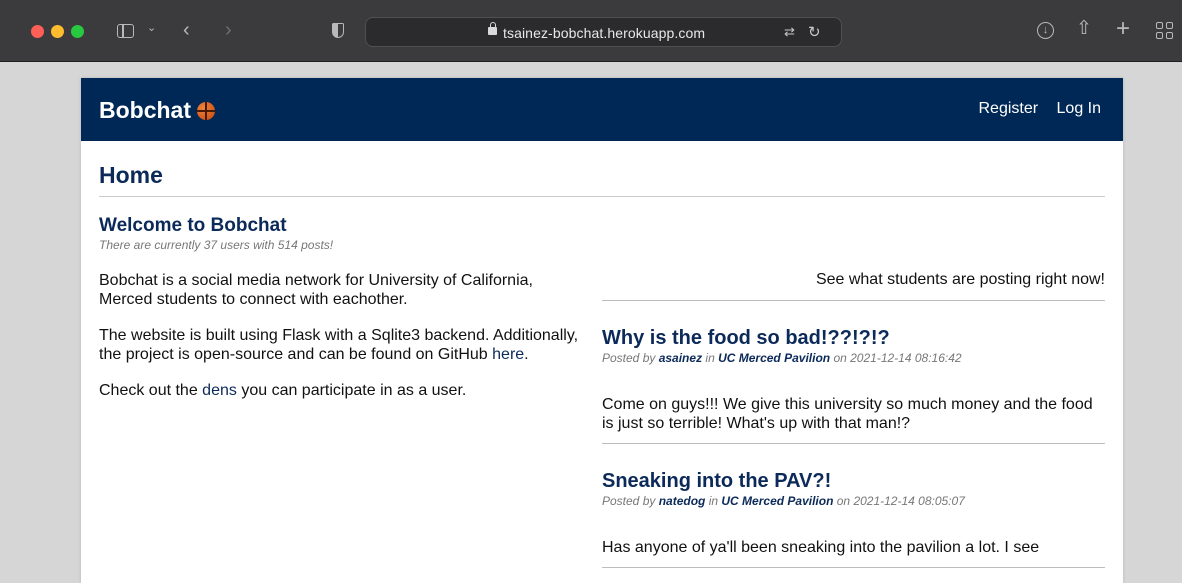 Image resolution: width=1182 pixels, height=583 pixels. Describe the element at coordinates (526, 354) in the screenshot. I see `about-p2-suffix: .` at that location.